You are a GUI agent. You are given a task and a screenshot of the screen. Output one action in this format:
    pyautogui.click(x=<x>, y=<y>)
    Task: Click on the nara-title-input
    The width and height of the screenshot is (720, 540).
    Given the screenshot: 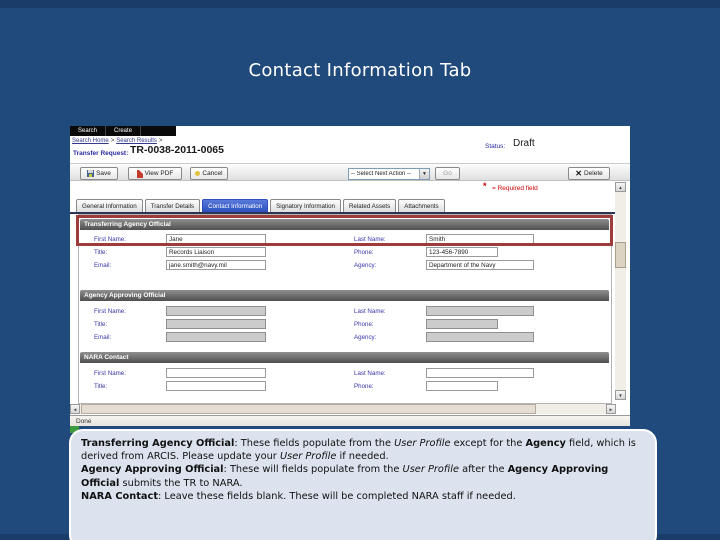 What is the action you would take?
    pyautogui.click(x=216, y=386)
    